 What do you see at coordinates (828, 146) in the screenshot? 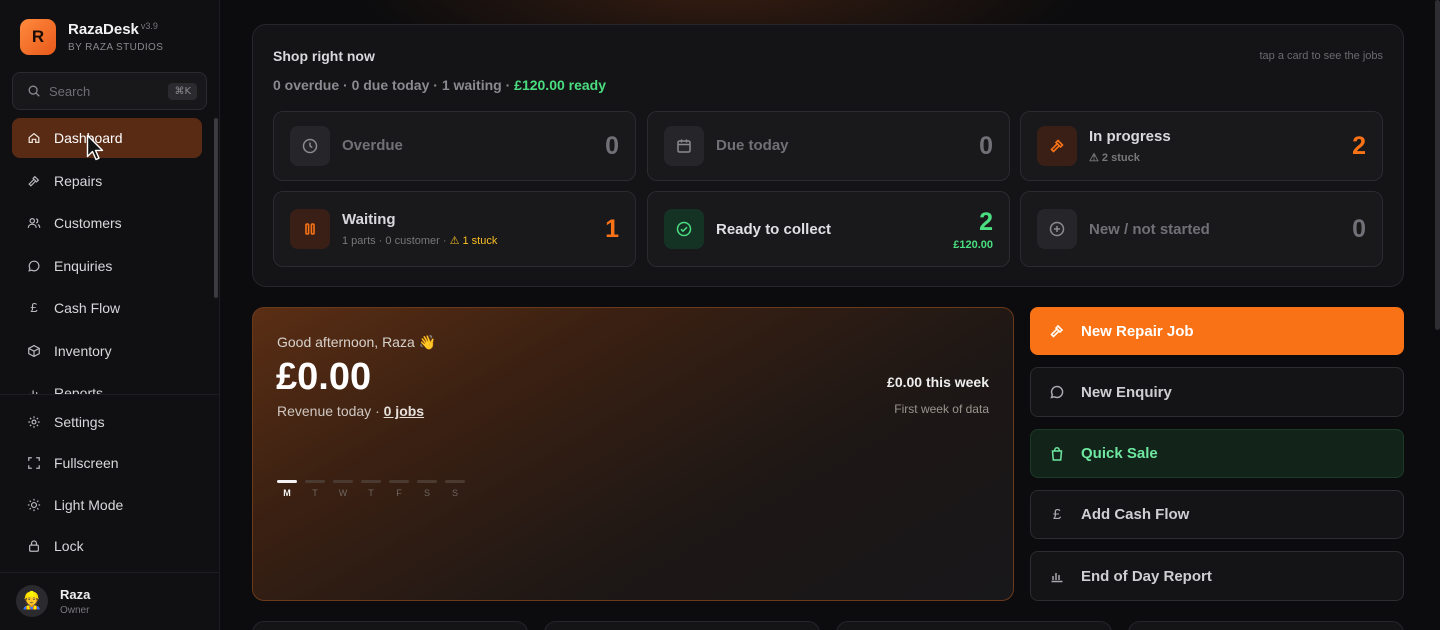
I see `card-due-today: Due today 0` at bounding box center [828, 146].